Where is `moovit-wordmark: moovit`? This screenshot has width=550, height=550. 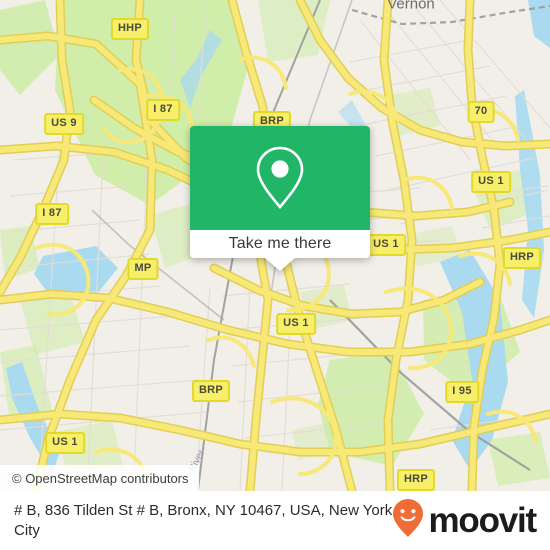 moovit-wordmark: moovit is located at coordinates (482, 520).